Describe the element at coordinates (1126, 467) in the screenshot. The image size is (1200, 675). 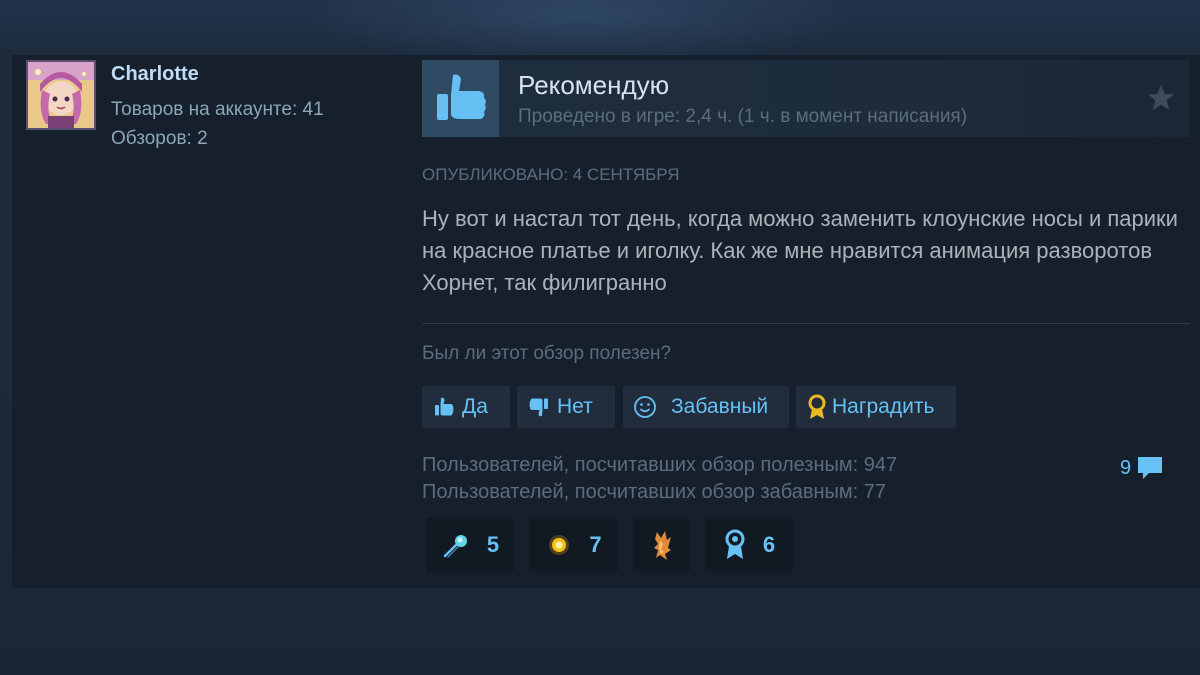
I see `comments-count: 9` at that location.